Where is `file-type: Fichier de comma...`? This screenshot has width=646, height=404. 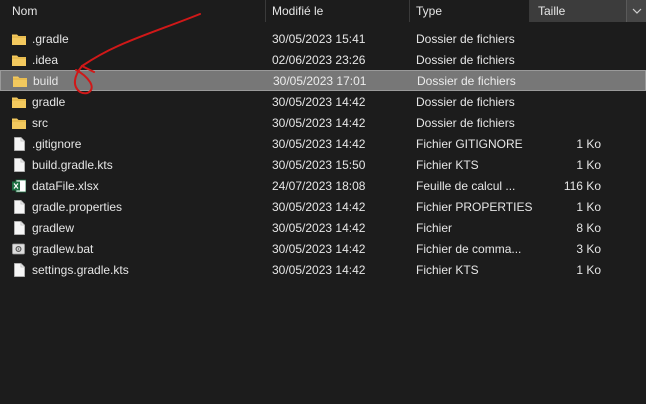
file-type: Fichier de comma... is located at coordinates (469, 248).